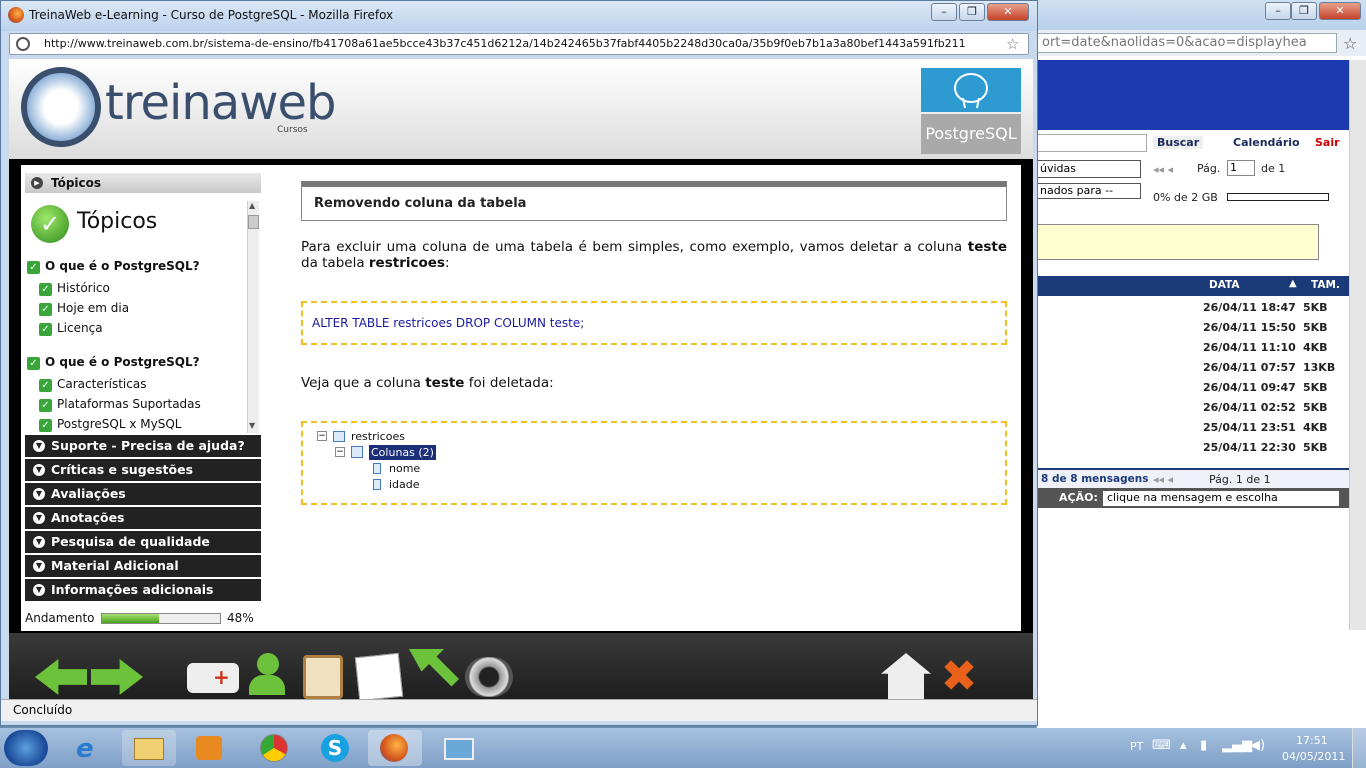 This screenshot has width=1366, height=768. I want to click on chrome-icon, so click(275, 748).